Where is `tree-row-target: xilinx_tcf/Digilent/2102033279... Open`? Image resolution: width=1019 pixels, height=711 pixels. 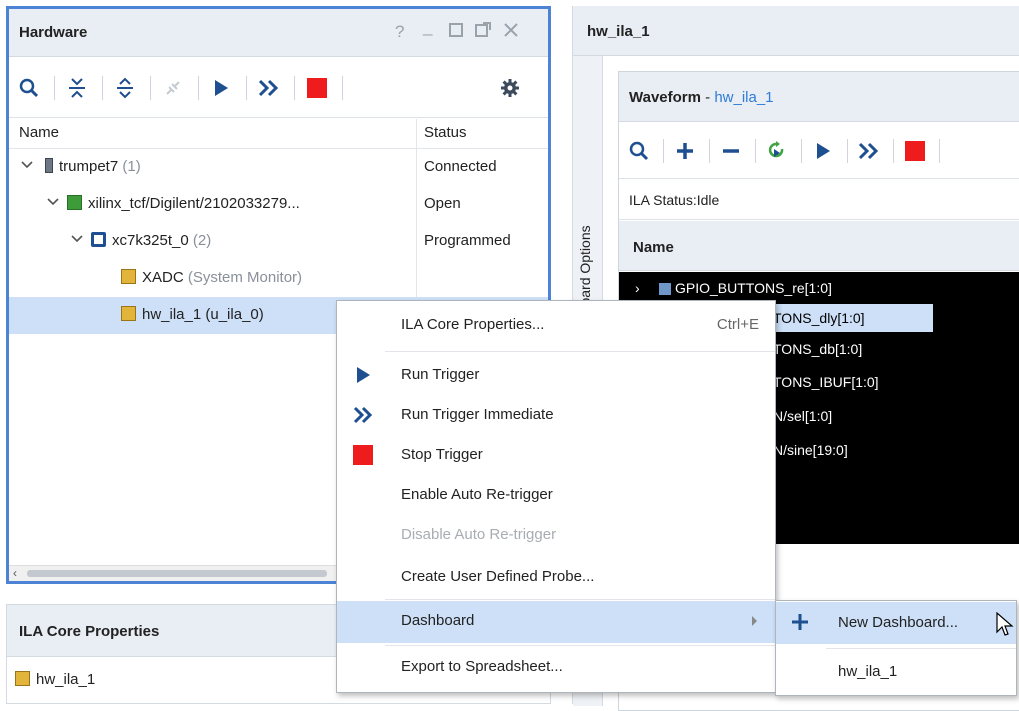
tree-row-target: xilinx_tcf/Digilent/2102033279... Open is located at coordinates (278, 204).